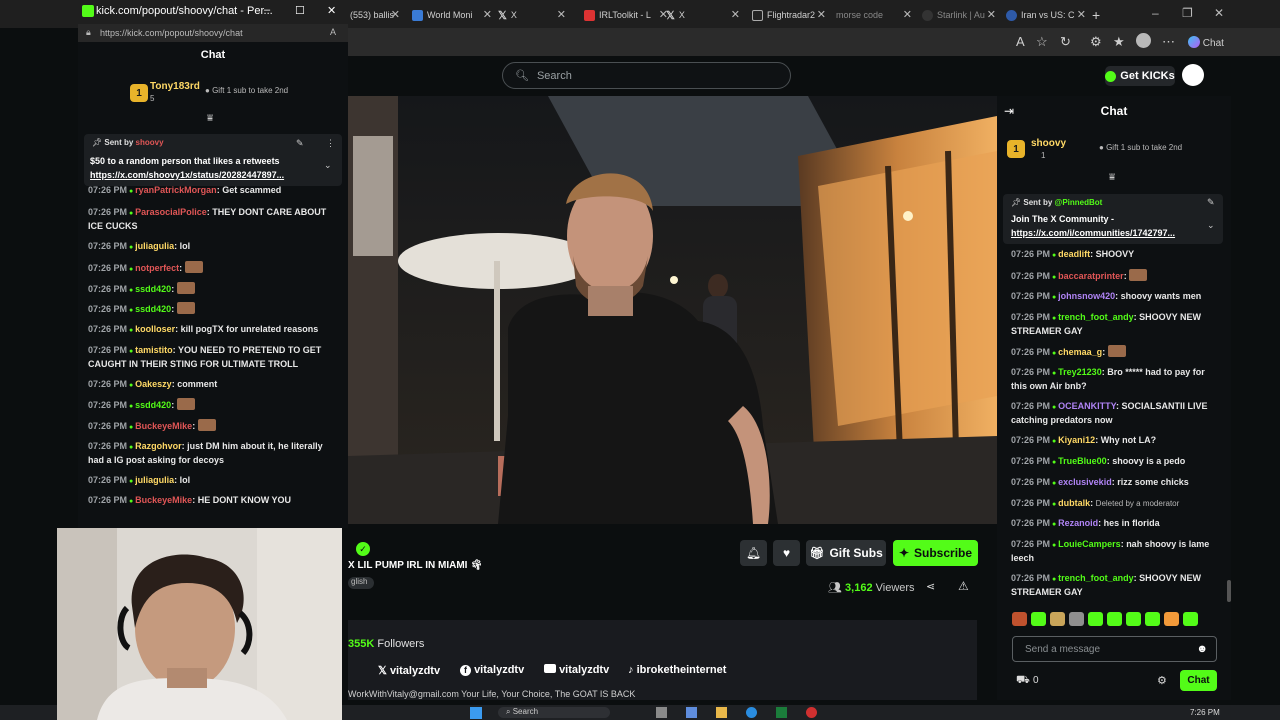 The width and height of the screenshot is (1280, 720). Describe the element at coordinates (1091, 276) in the screenshot. I see `message-username: baccaratprinter` at that location.